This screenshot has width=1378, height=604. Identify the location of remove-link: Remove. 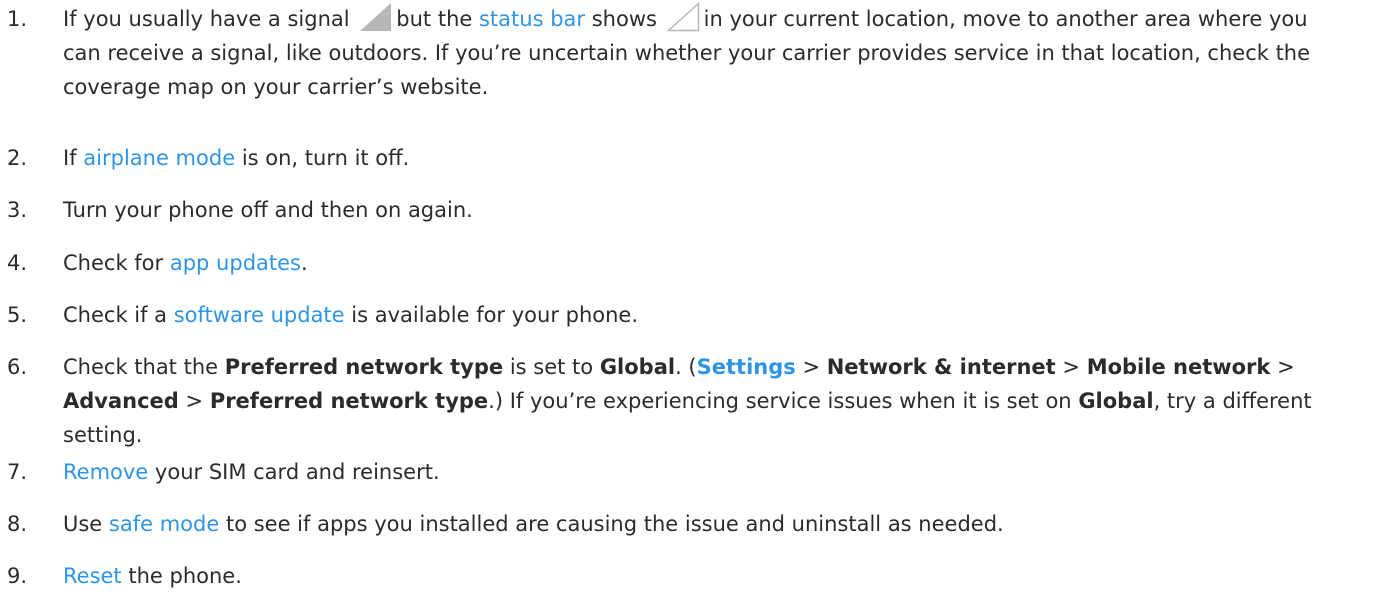
(105, 472).